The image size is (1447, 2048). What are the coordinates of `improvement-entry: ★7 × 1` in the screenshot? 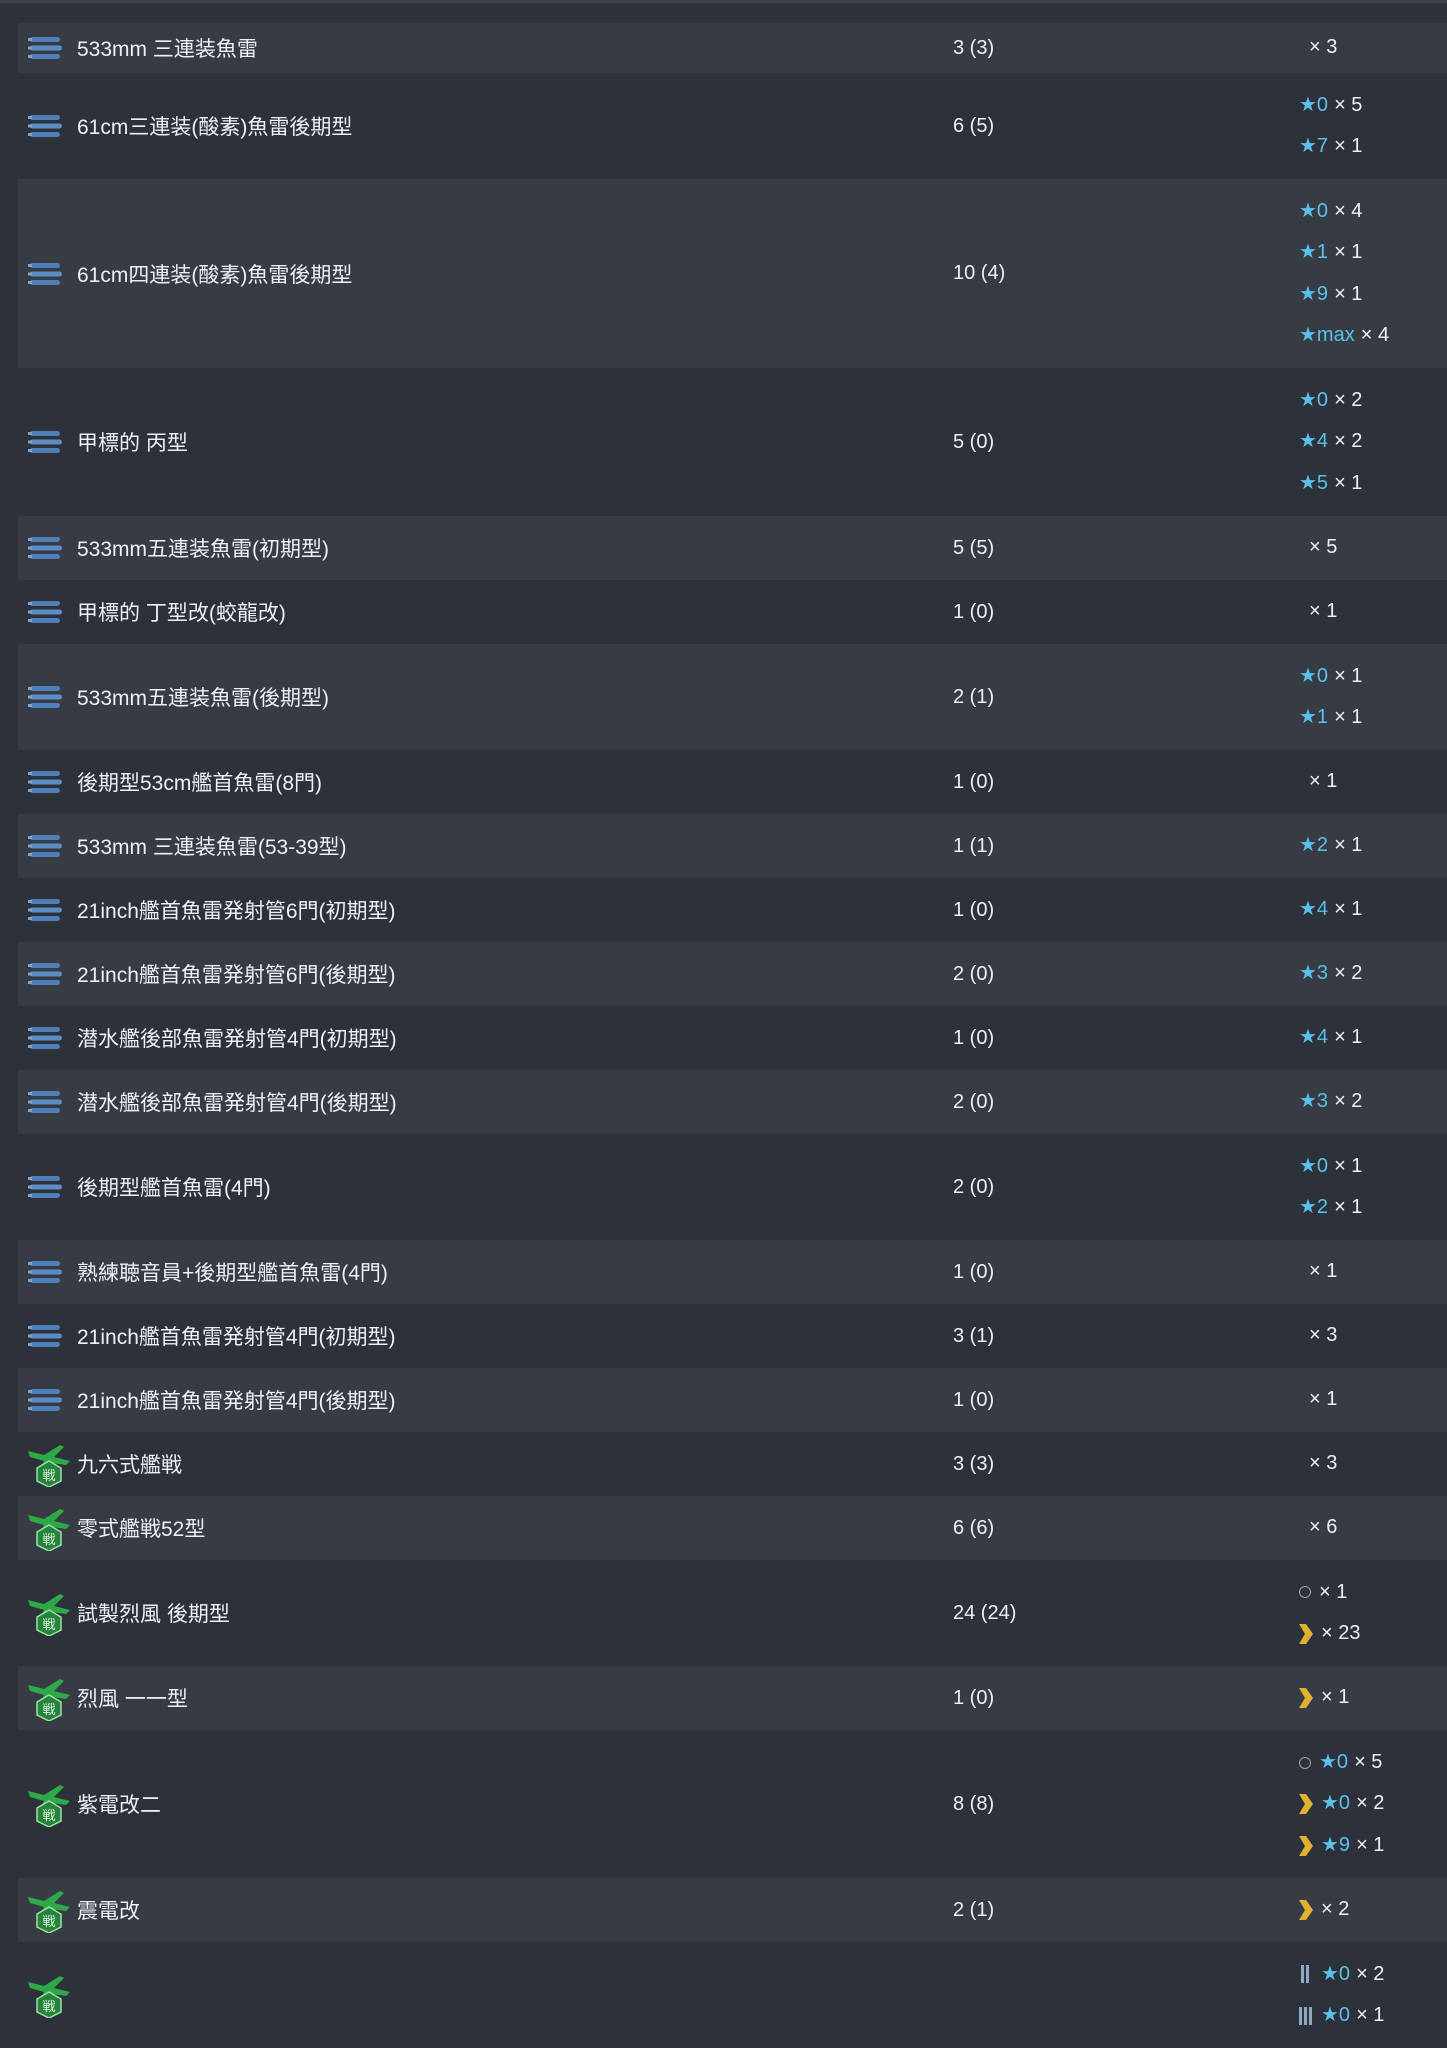 It's located at (1330, 147).